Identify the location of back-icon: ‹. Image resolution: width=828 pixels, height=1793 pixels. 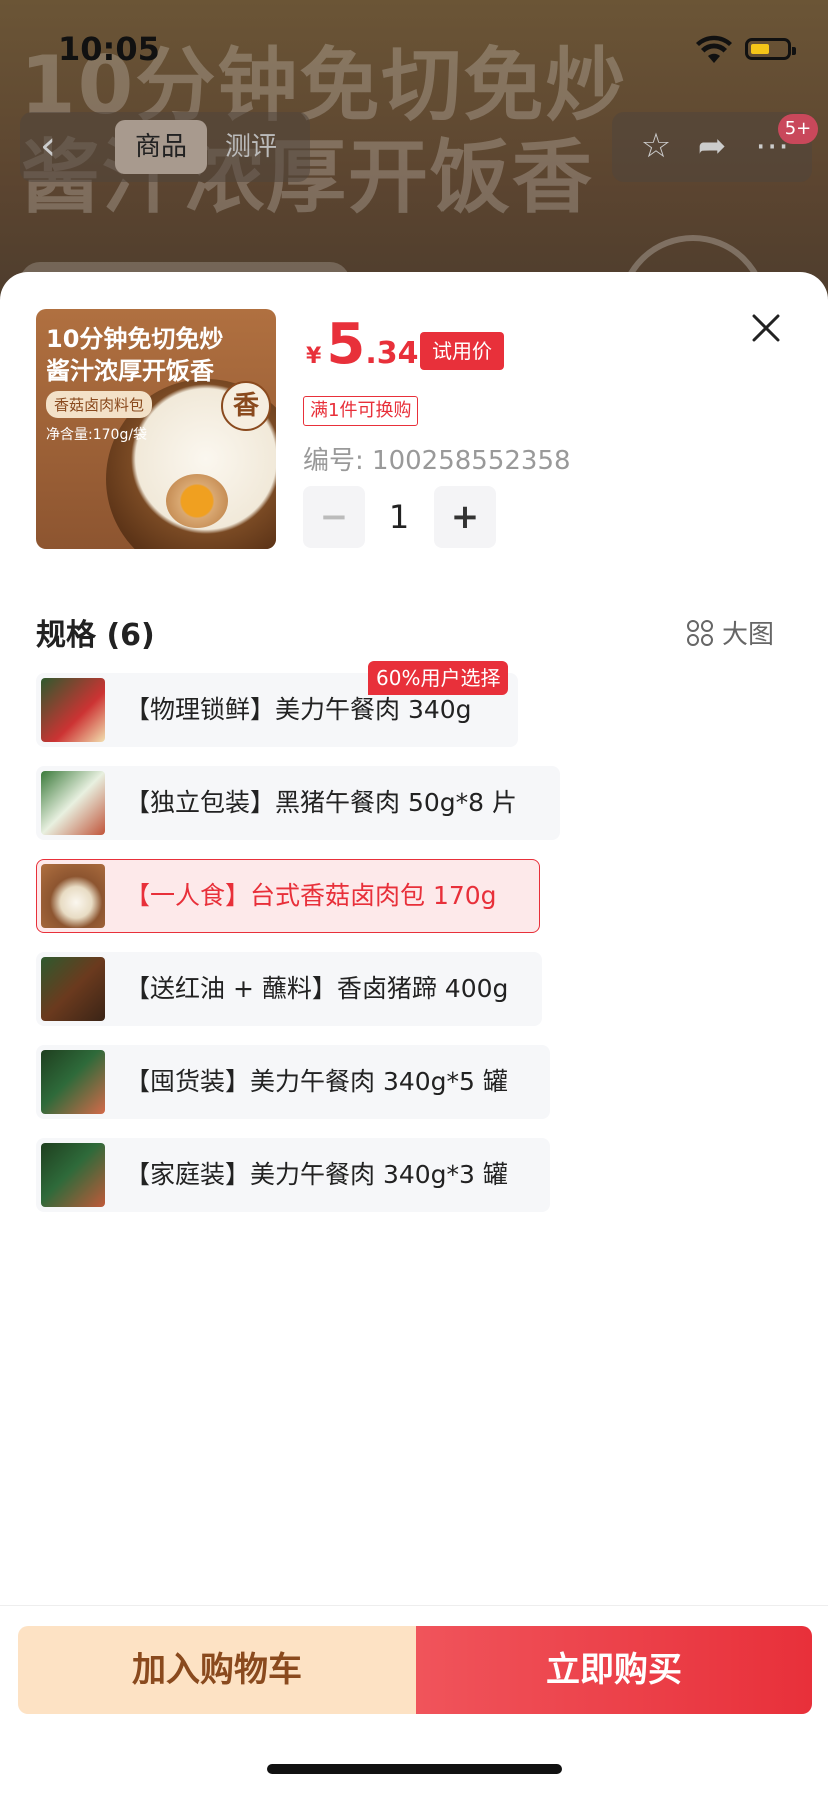
(48, 146).